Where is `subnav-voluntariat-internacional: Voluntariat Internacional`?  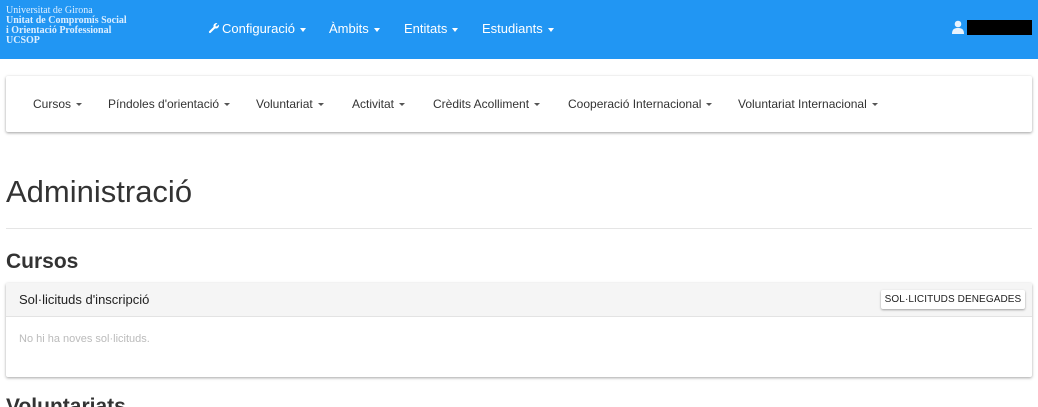
subnav-voluntariat-internacional: Voluntariat Internacional is located at coordinates (808, 104).